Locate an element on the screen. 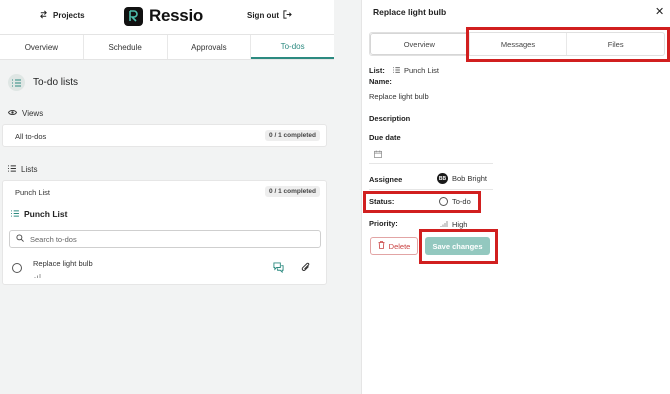 The width and height of the screenshot is (670, 394). assignee-selector: BB Bob Bright is located at coordinates (462, 178).